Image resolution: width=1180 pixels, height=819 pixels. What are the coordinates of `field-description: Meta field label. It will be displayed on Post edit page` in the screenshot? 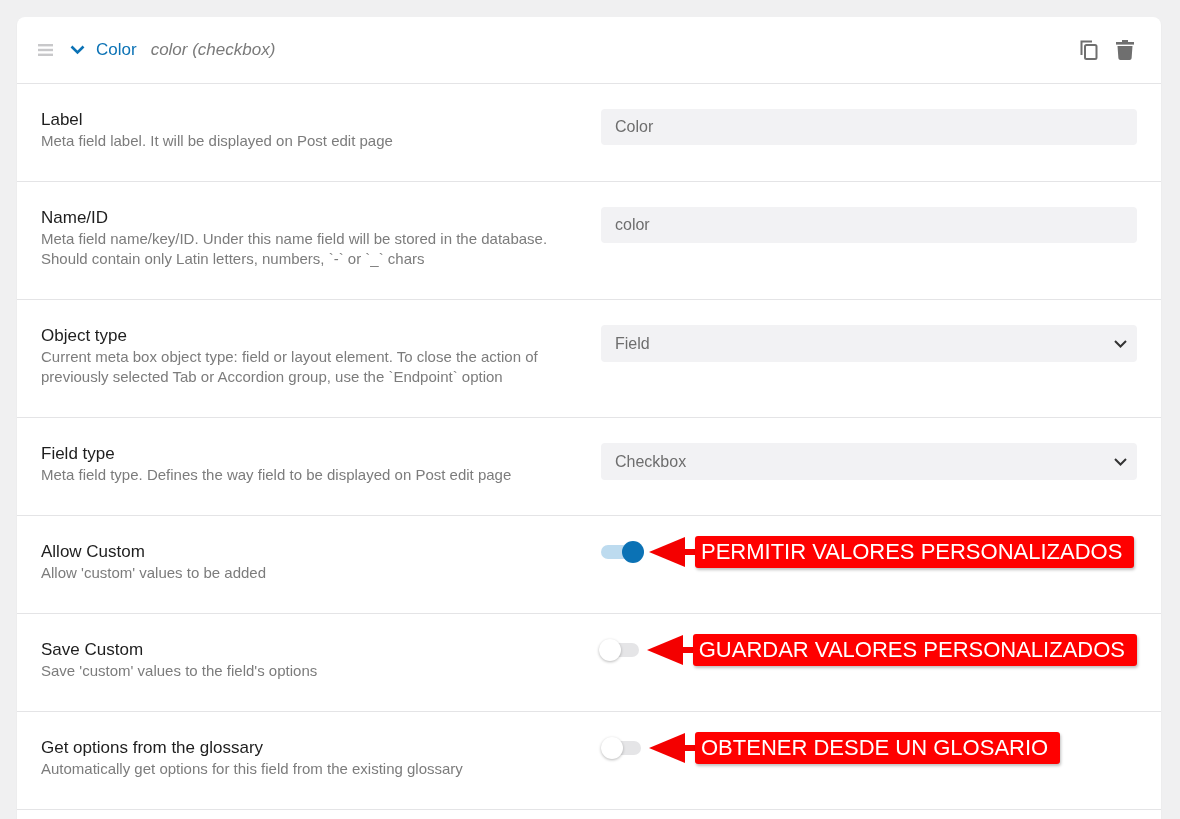 It's located at (217, 141).